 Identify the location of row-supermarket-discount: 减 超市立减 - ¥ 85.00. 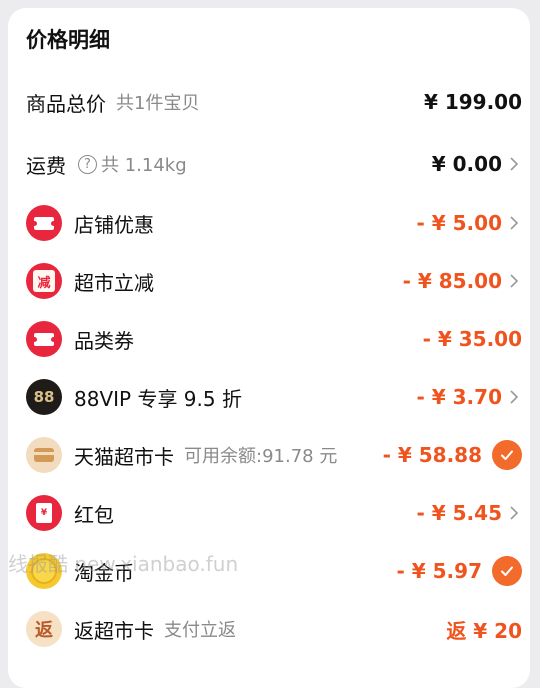
(274, 281).